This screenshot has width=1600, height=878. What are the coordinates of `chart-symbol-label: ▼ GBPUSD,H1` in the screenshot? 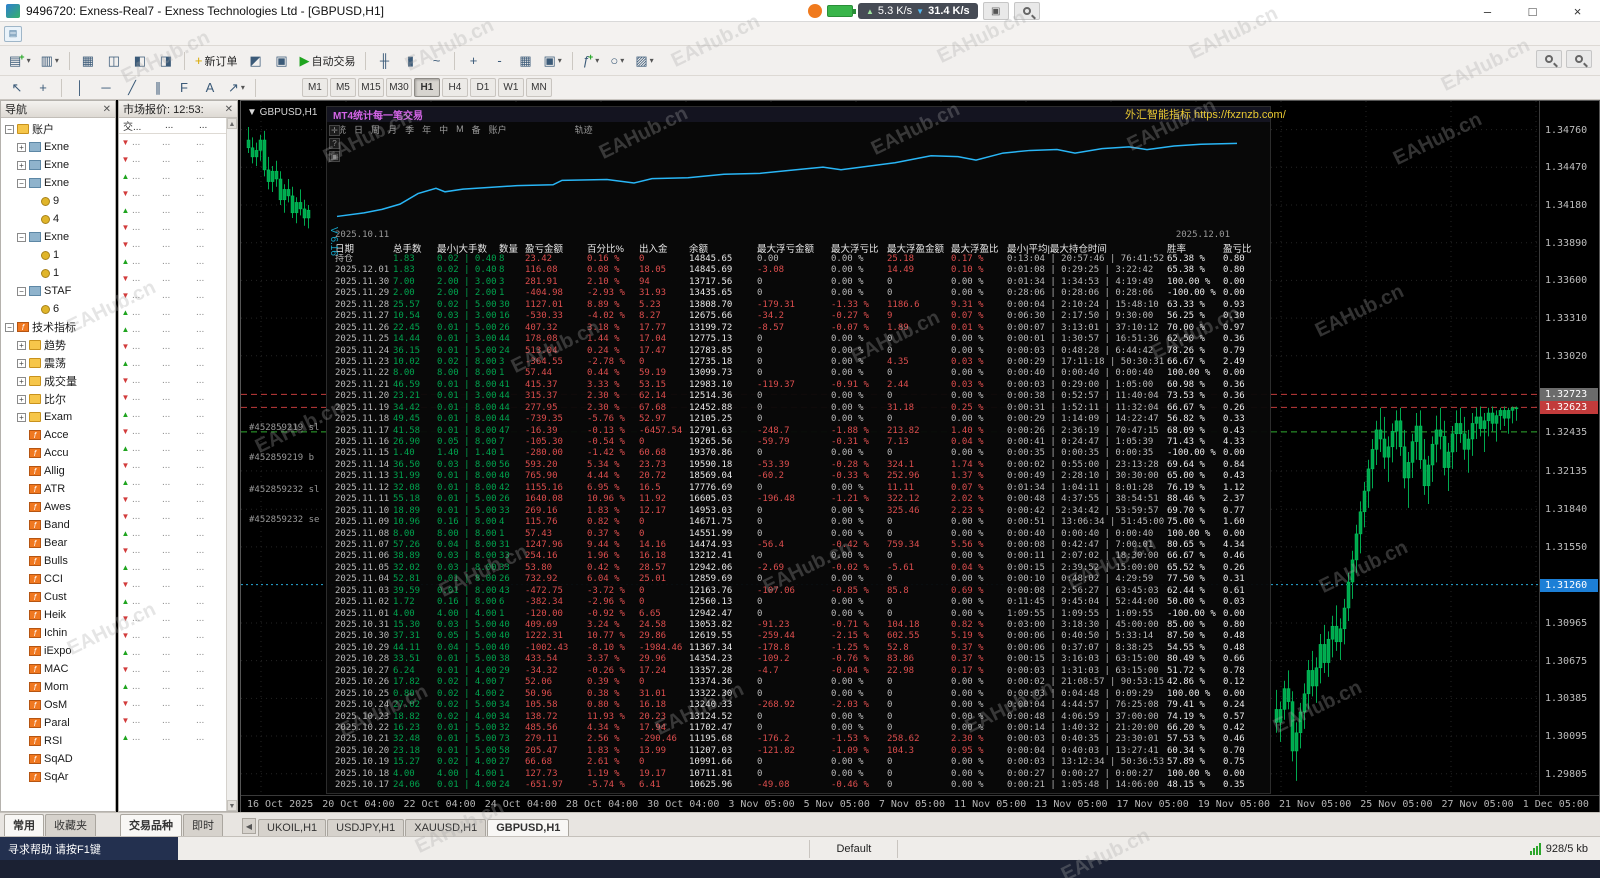 It's located at (282, 112).